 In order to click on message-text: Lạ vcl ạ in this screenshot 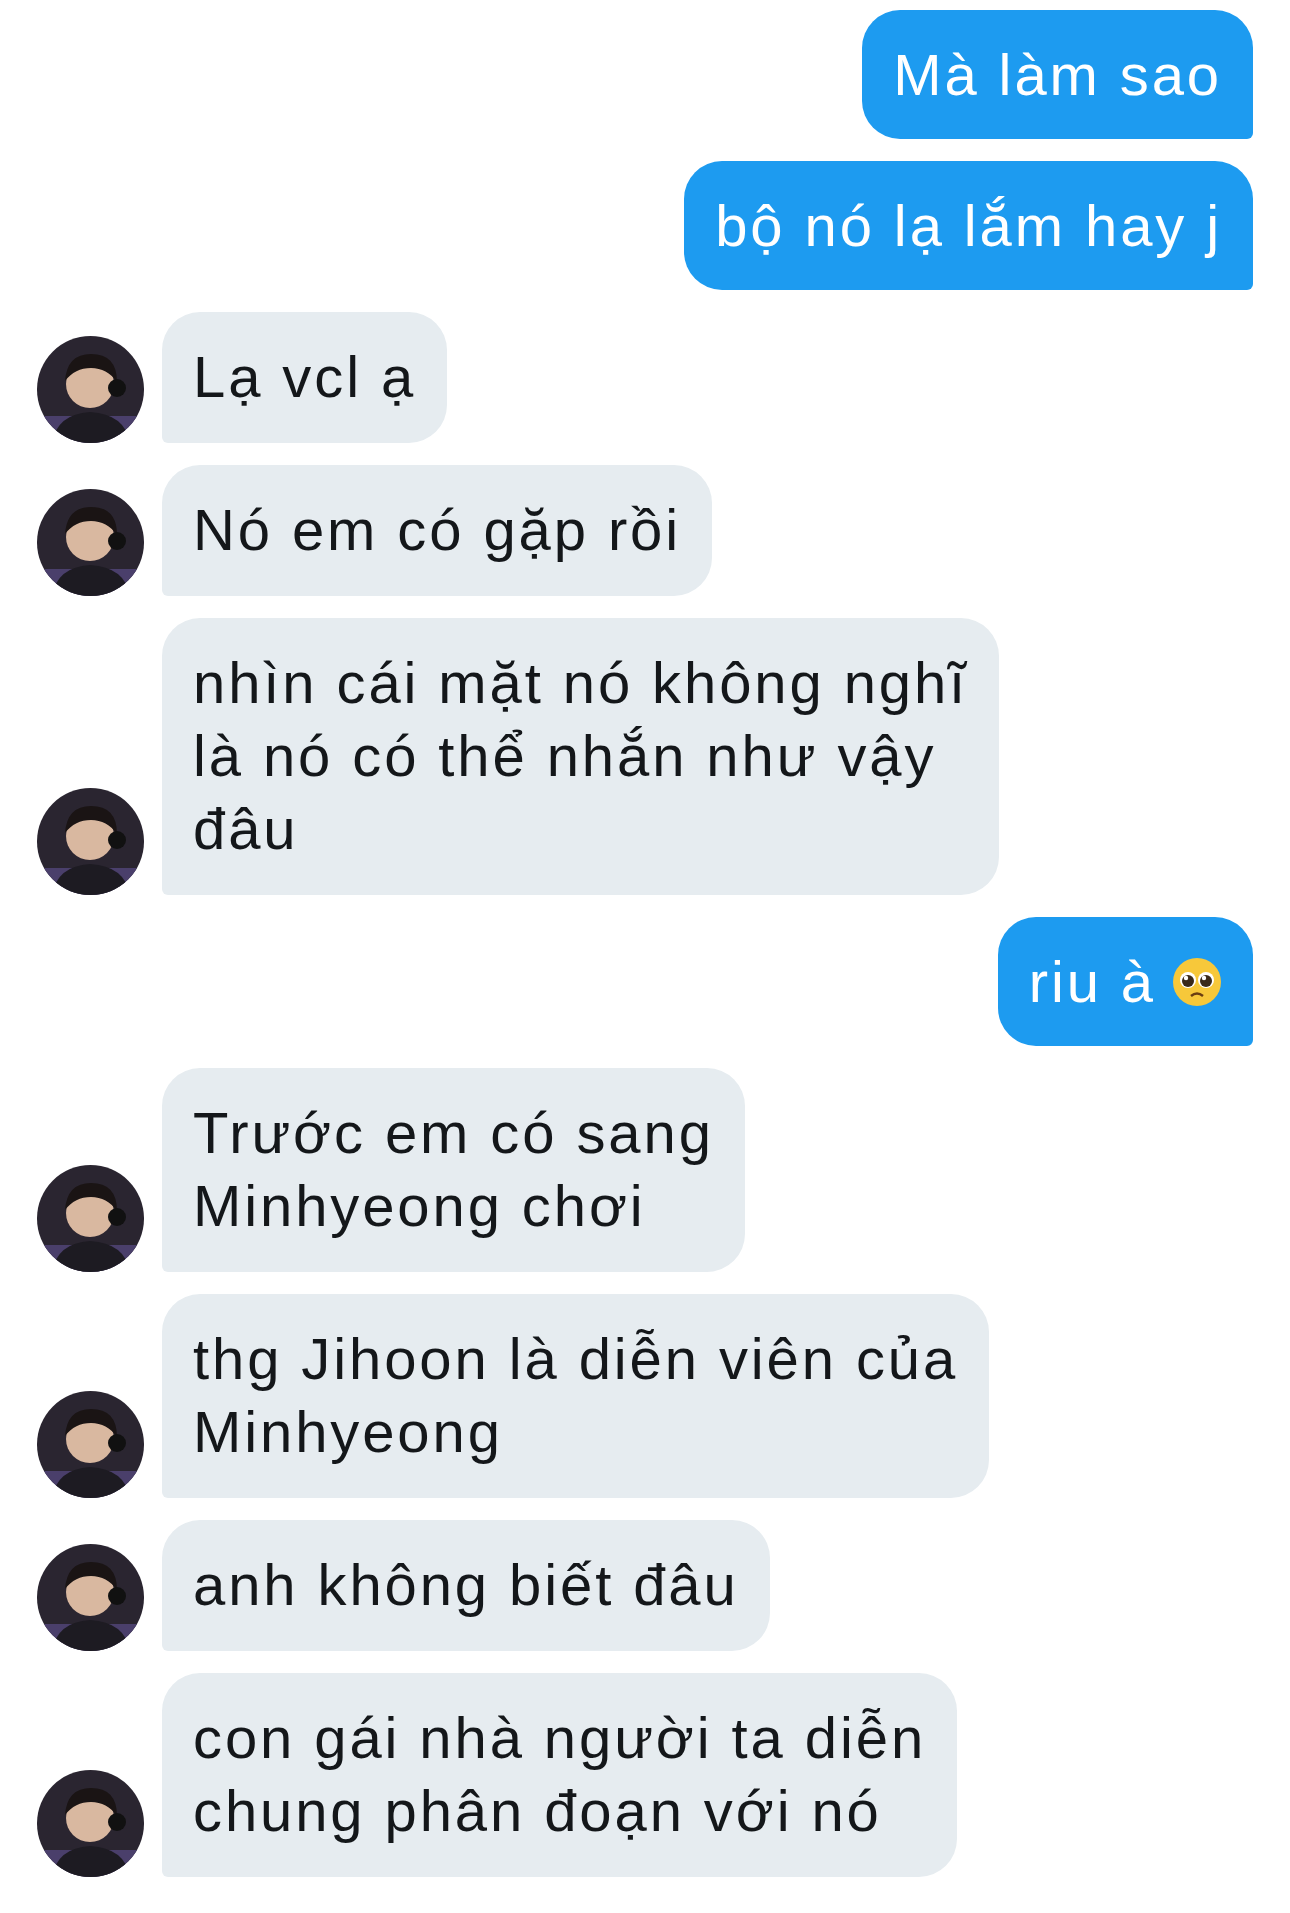, I will do `click(305, 376)`.